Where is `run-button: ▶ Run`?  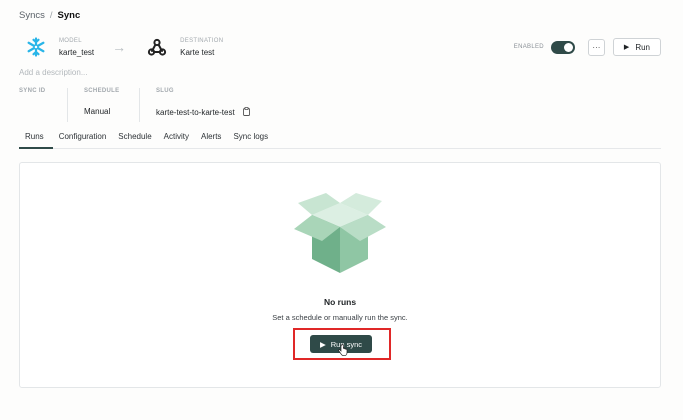 run-button: ▶ Run is located at coordinates (636, 47).